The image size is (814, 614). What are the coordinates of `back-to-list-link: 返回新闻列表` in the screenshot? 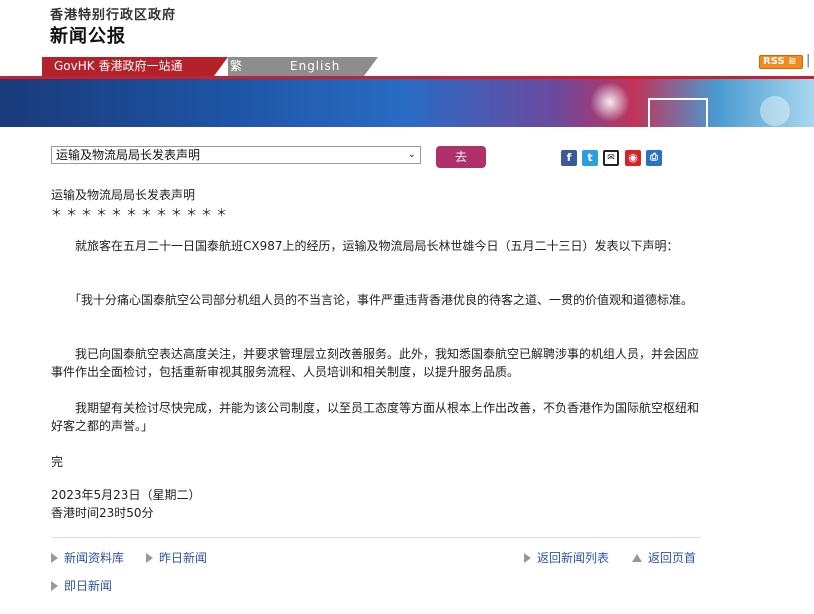 It's located at (566, 558).